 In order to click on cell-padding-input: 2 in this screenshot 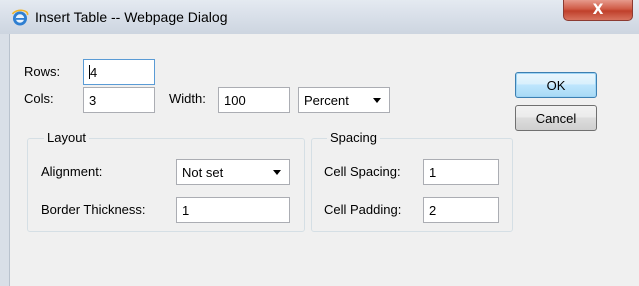, I will do `click(461, 210)`.